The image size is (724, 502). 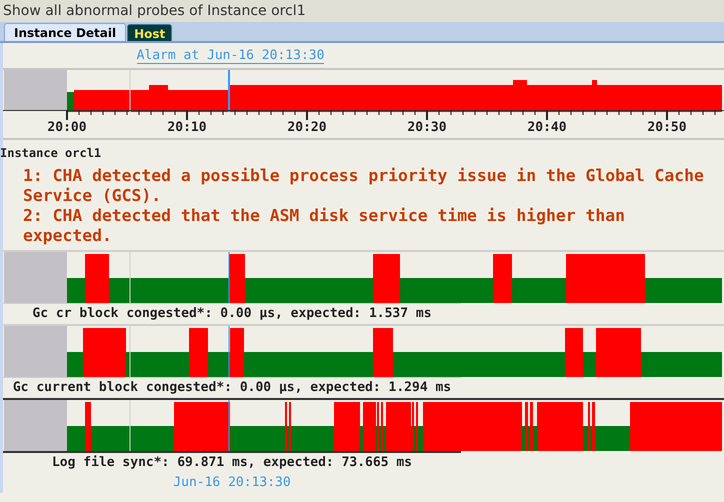 What do you see at coordinates (149, 32) in the screenshot?
I see `tab: Host` at bounding box center [149, 32].